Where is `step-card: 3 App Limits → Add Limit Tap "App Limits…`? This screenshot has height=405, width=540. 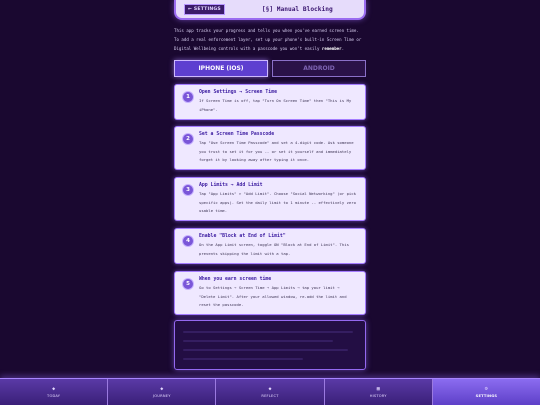
step-card: 3 App Limits → Add Limit Tap "App Limits… is located at coordinates (270, 199).